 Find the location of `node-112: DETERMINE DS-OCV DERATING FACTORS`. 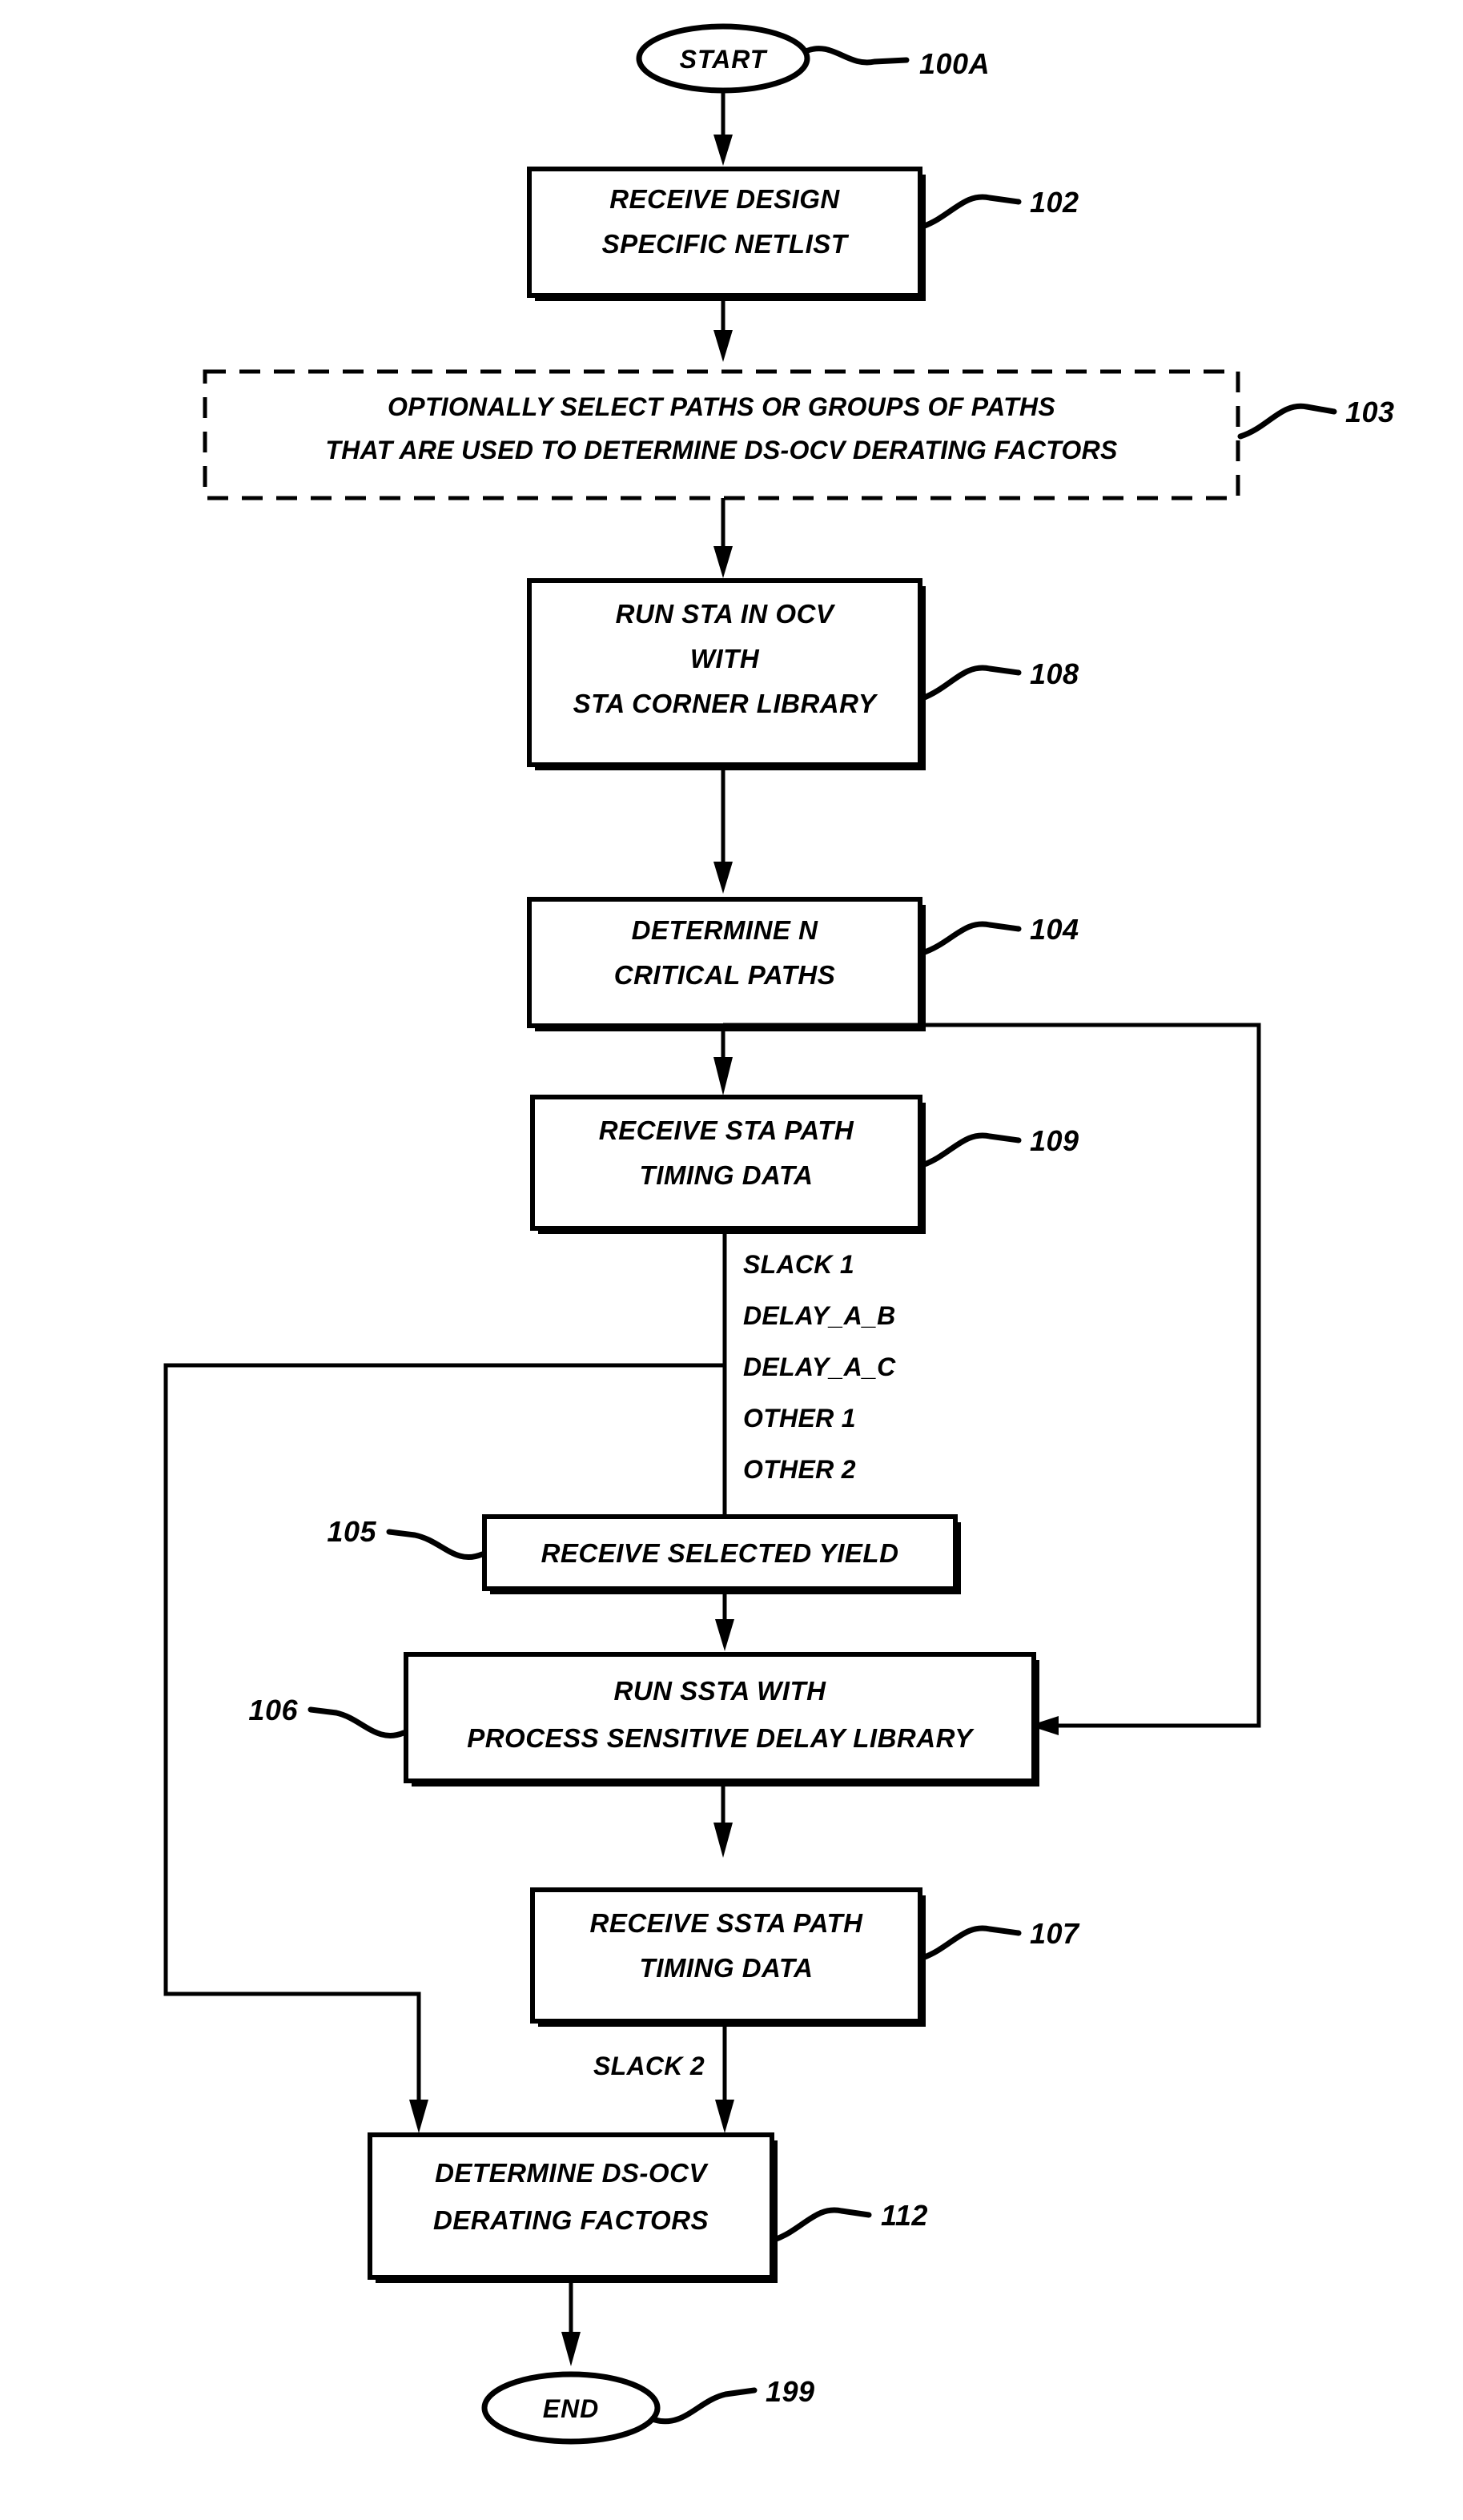

node-112: DETERMINE DS-OCV DERATING FACTORS is located at coordinates (573, 2207).